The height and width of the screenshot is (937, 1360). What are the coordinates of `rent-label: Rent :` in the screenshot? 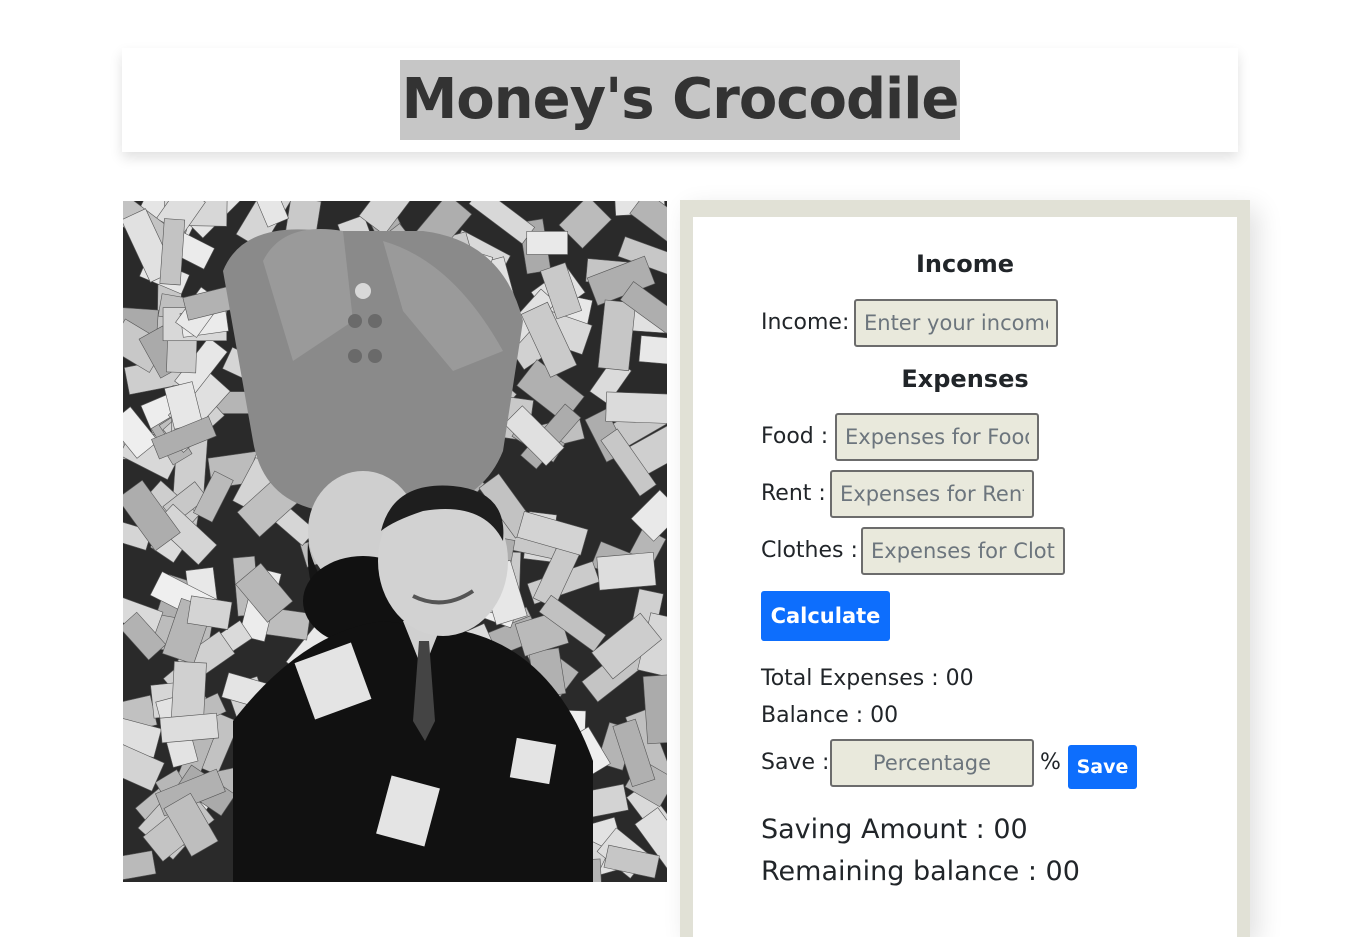 It's located at (793, 493).